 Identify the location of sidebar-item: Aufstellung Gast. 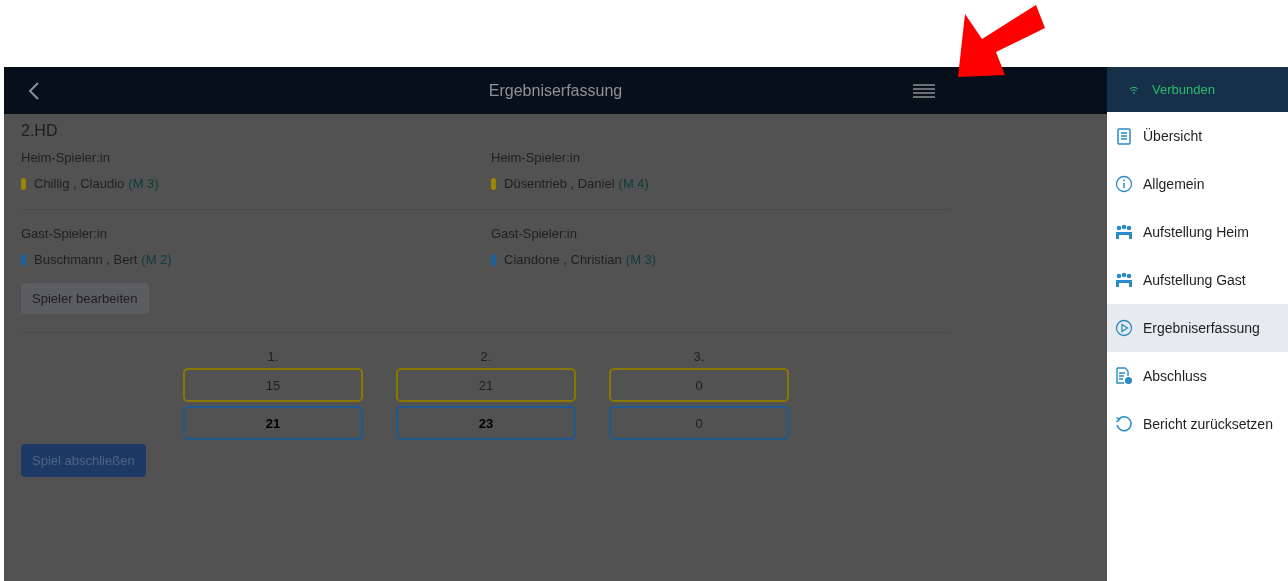
(1197, 280).